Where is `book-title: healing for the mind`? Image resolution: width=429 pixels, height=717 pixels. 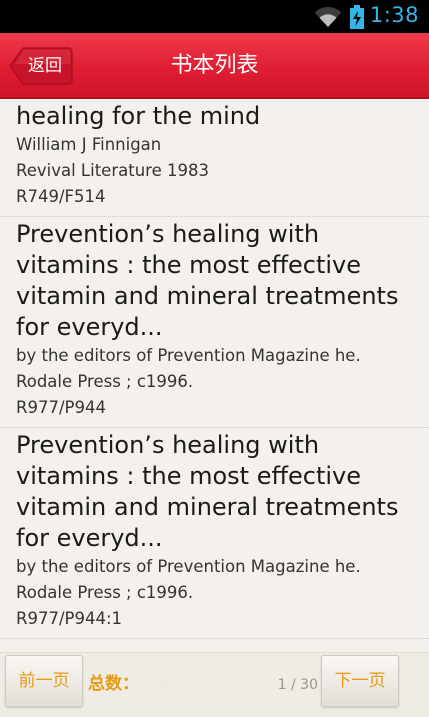
book-title: healing for the mind is located at coordinates (138, 116).